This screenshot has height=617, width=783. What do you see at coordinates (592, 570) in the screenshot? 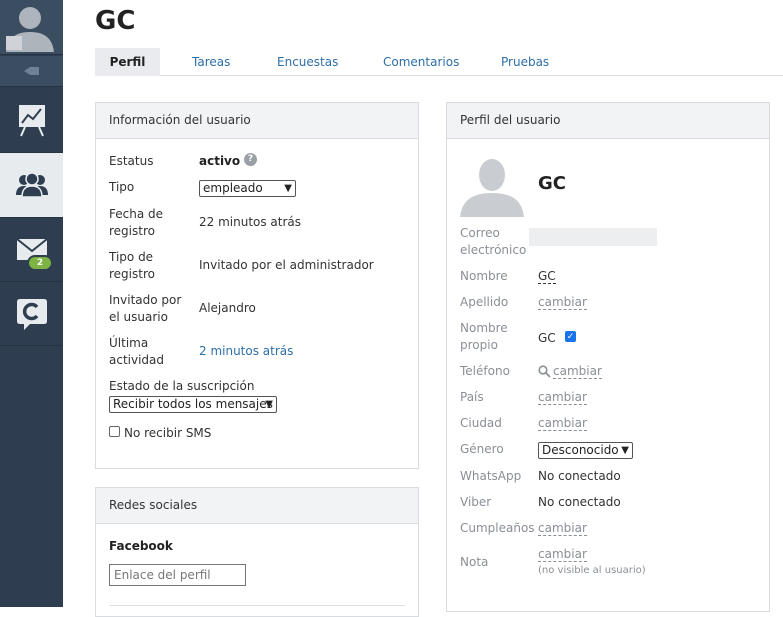
I see `note-hint: (no visible al usuario)` at bounding box center [592, 570].